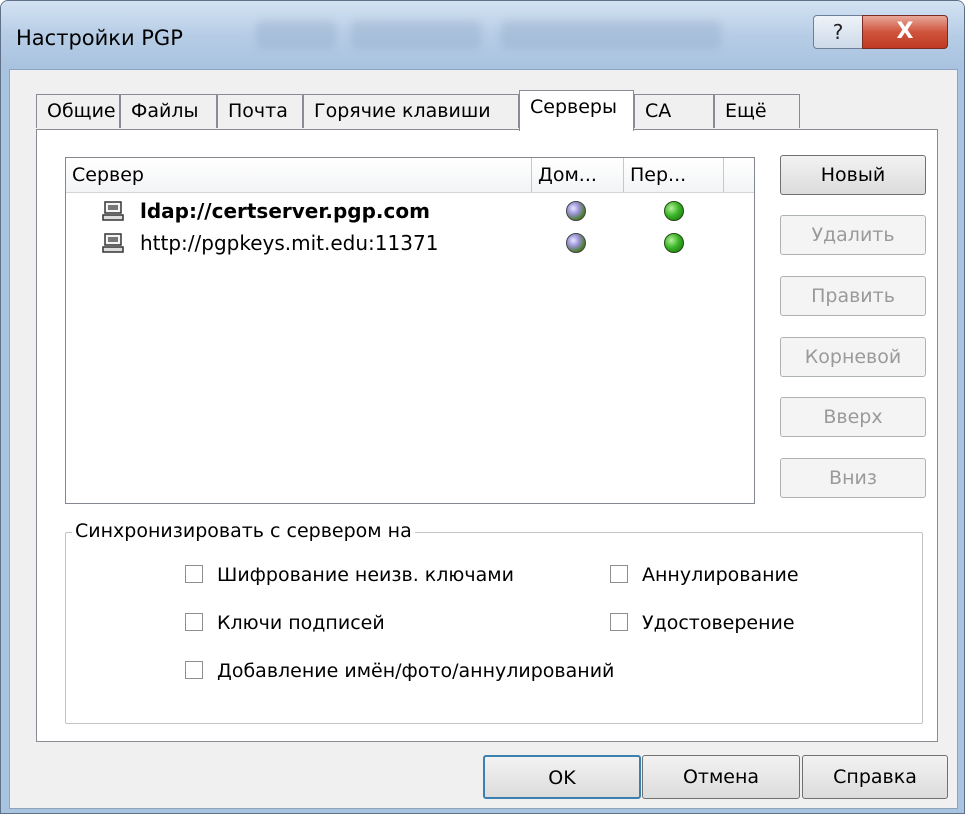  I want to click on new-server-button: Новый, so click(853, 175).